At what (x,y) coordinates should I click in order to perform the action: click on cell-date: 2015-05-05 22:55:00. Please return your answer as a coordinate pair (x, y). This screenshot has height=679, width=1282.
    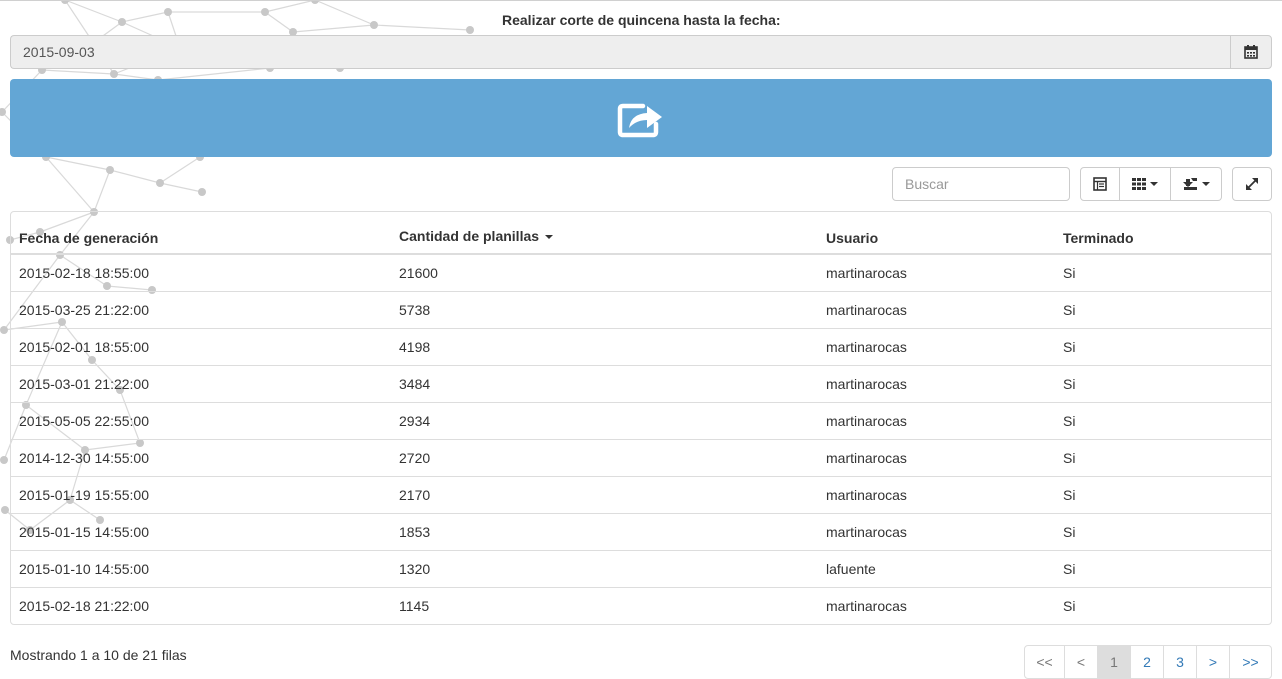
    Looking at the image, I should click on (201, 420).